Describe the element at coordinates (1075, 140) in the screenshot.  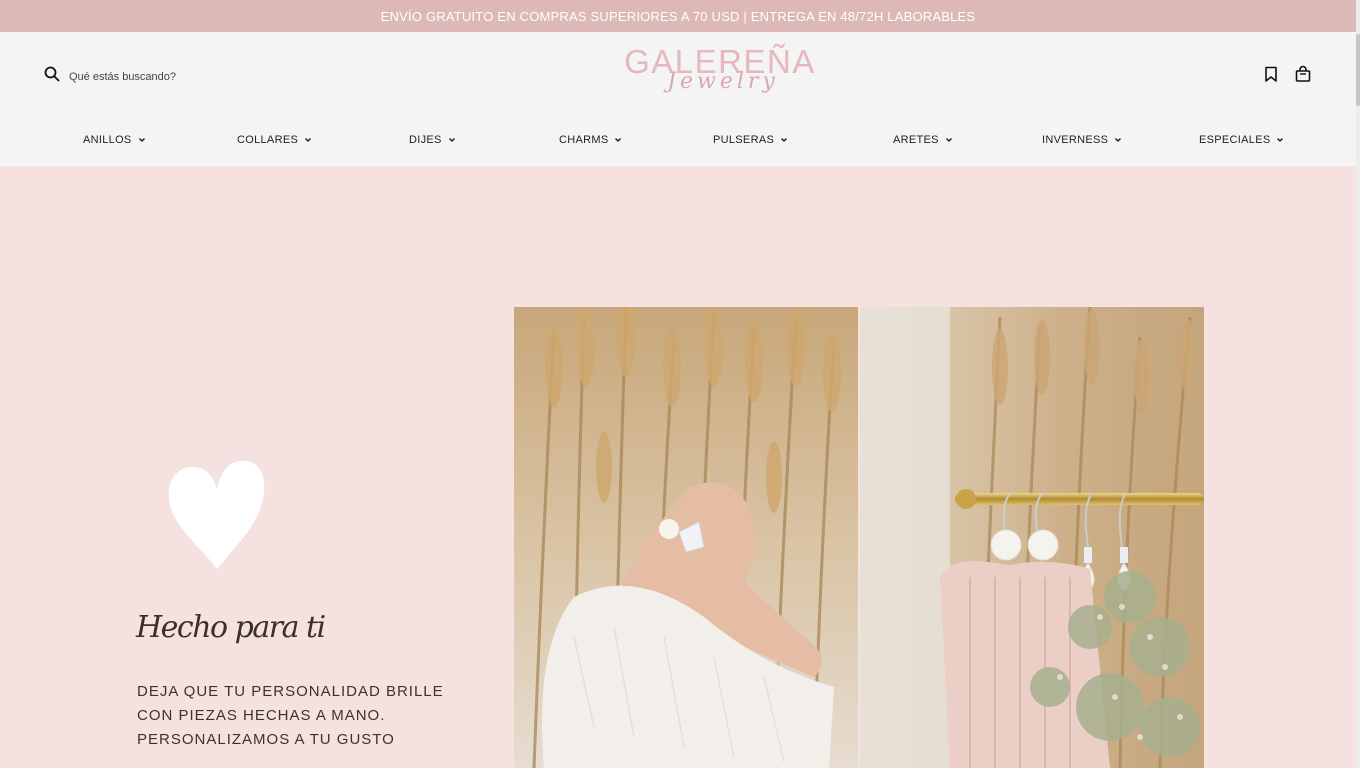
I see `nav-label: INVERNESS` at that location.